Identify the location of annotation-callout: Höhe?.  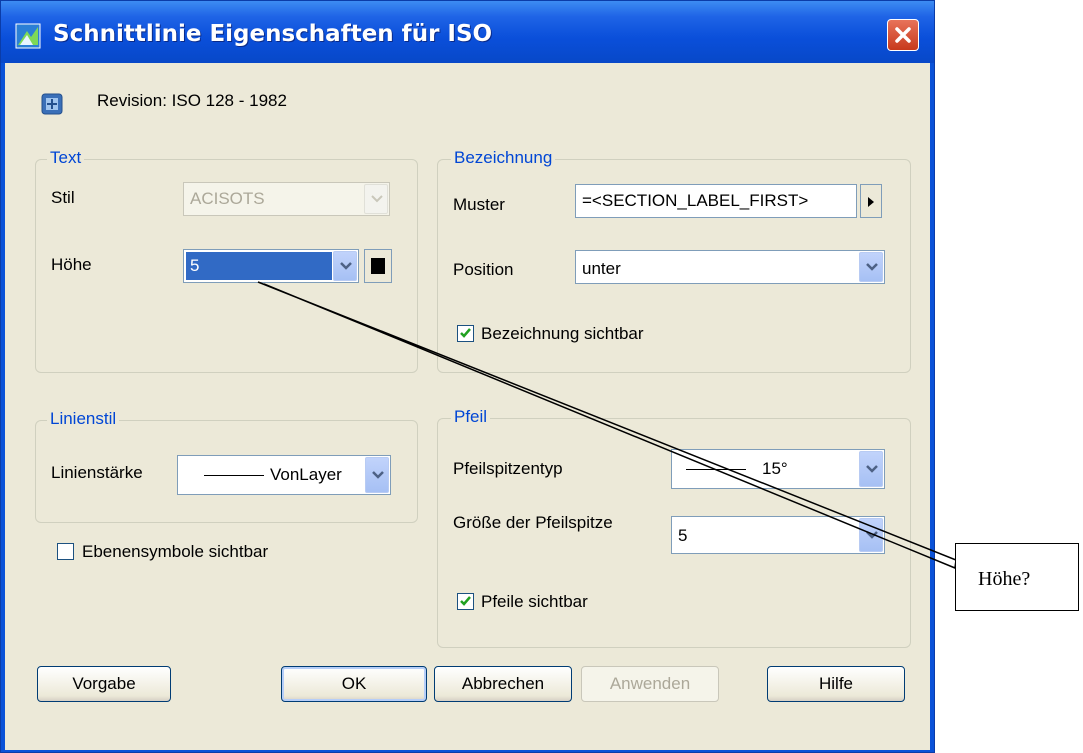
(1017, 577).